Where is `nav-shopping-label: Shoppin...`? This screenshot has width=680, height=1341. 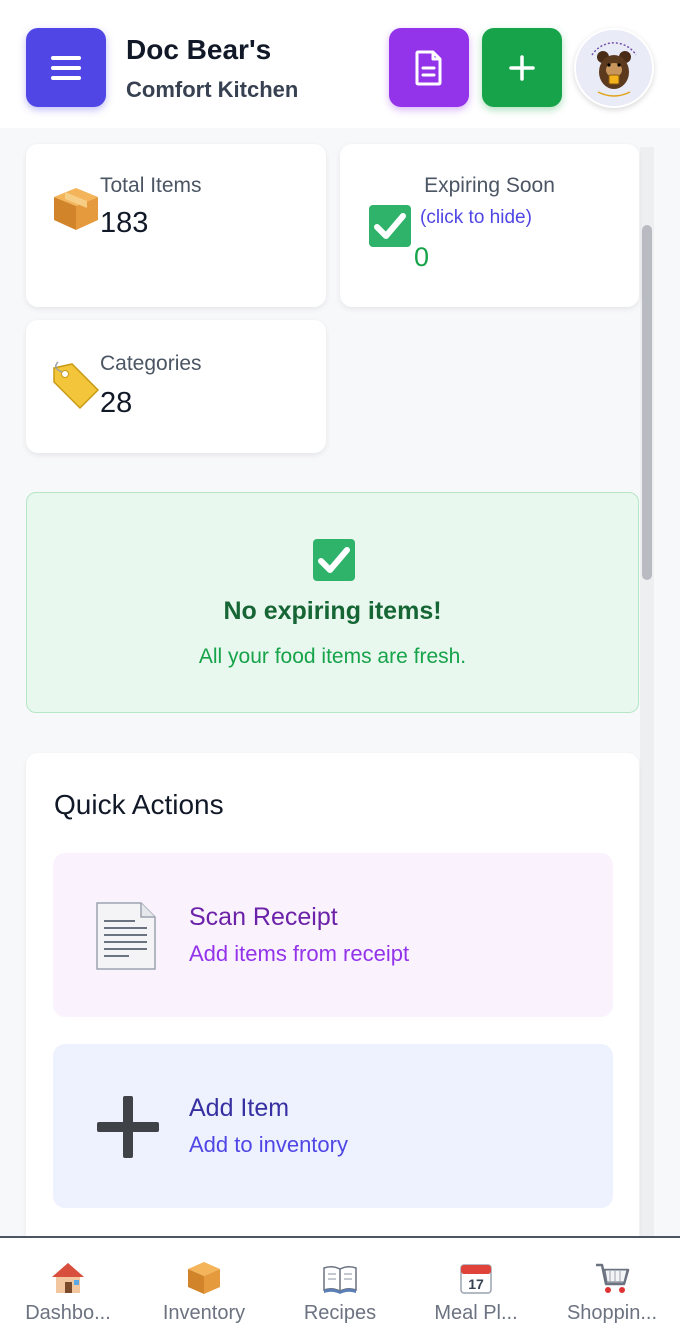
nav-shopping-label: Shoppin... is located at coordinates (612, 1313).